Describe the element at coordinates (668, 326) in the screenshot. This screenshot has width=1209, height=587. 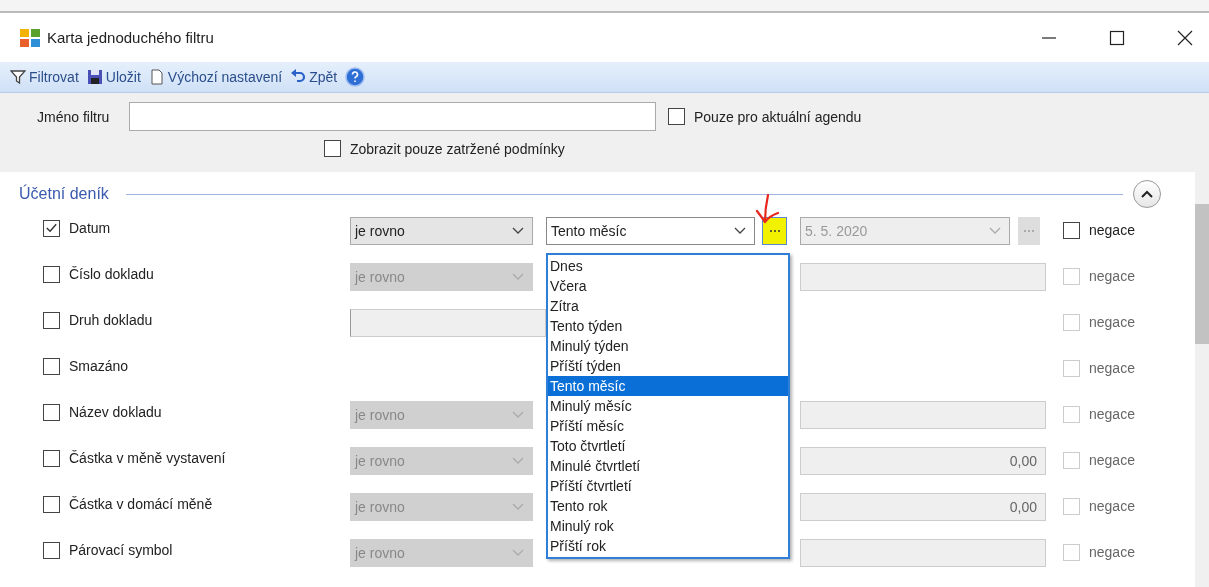
I see `list-option: Tento týden` at that location.